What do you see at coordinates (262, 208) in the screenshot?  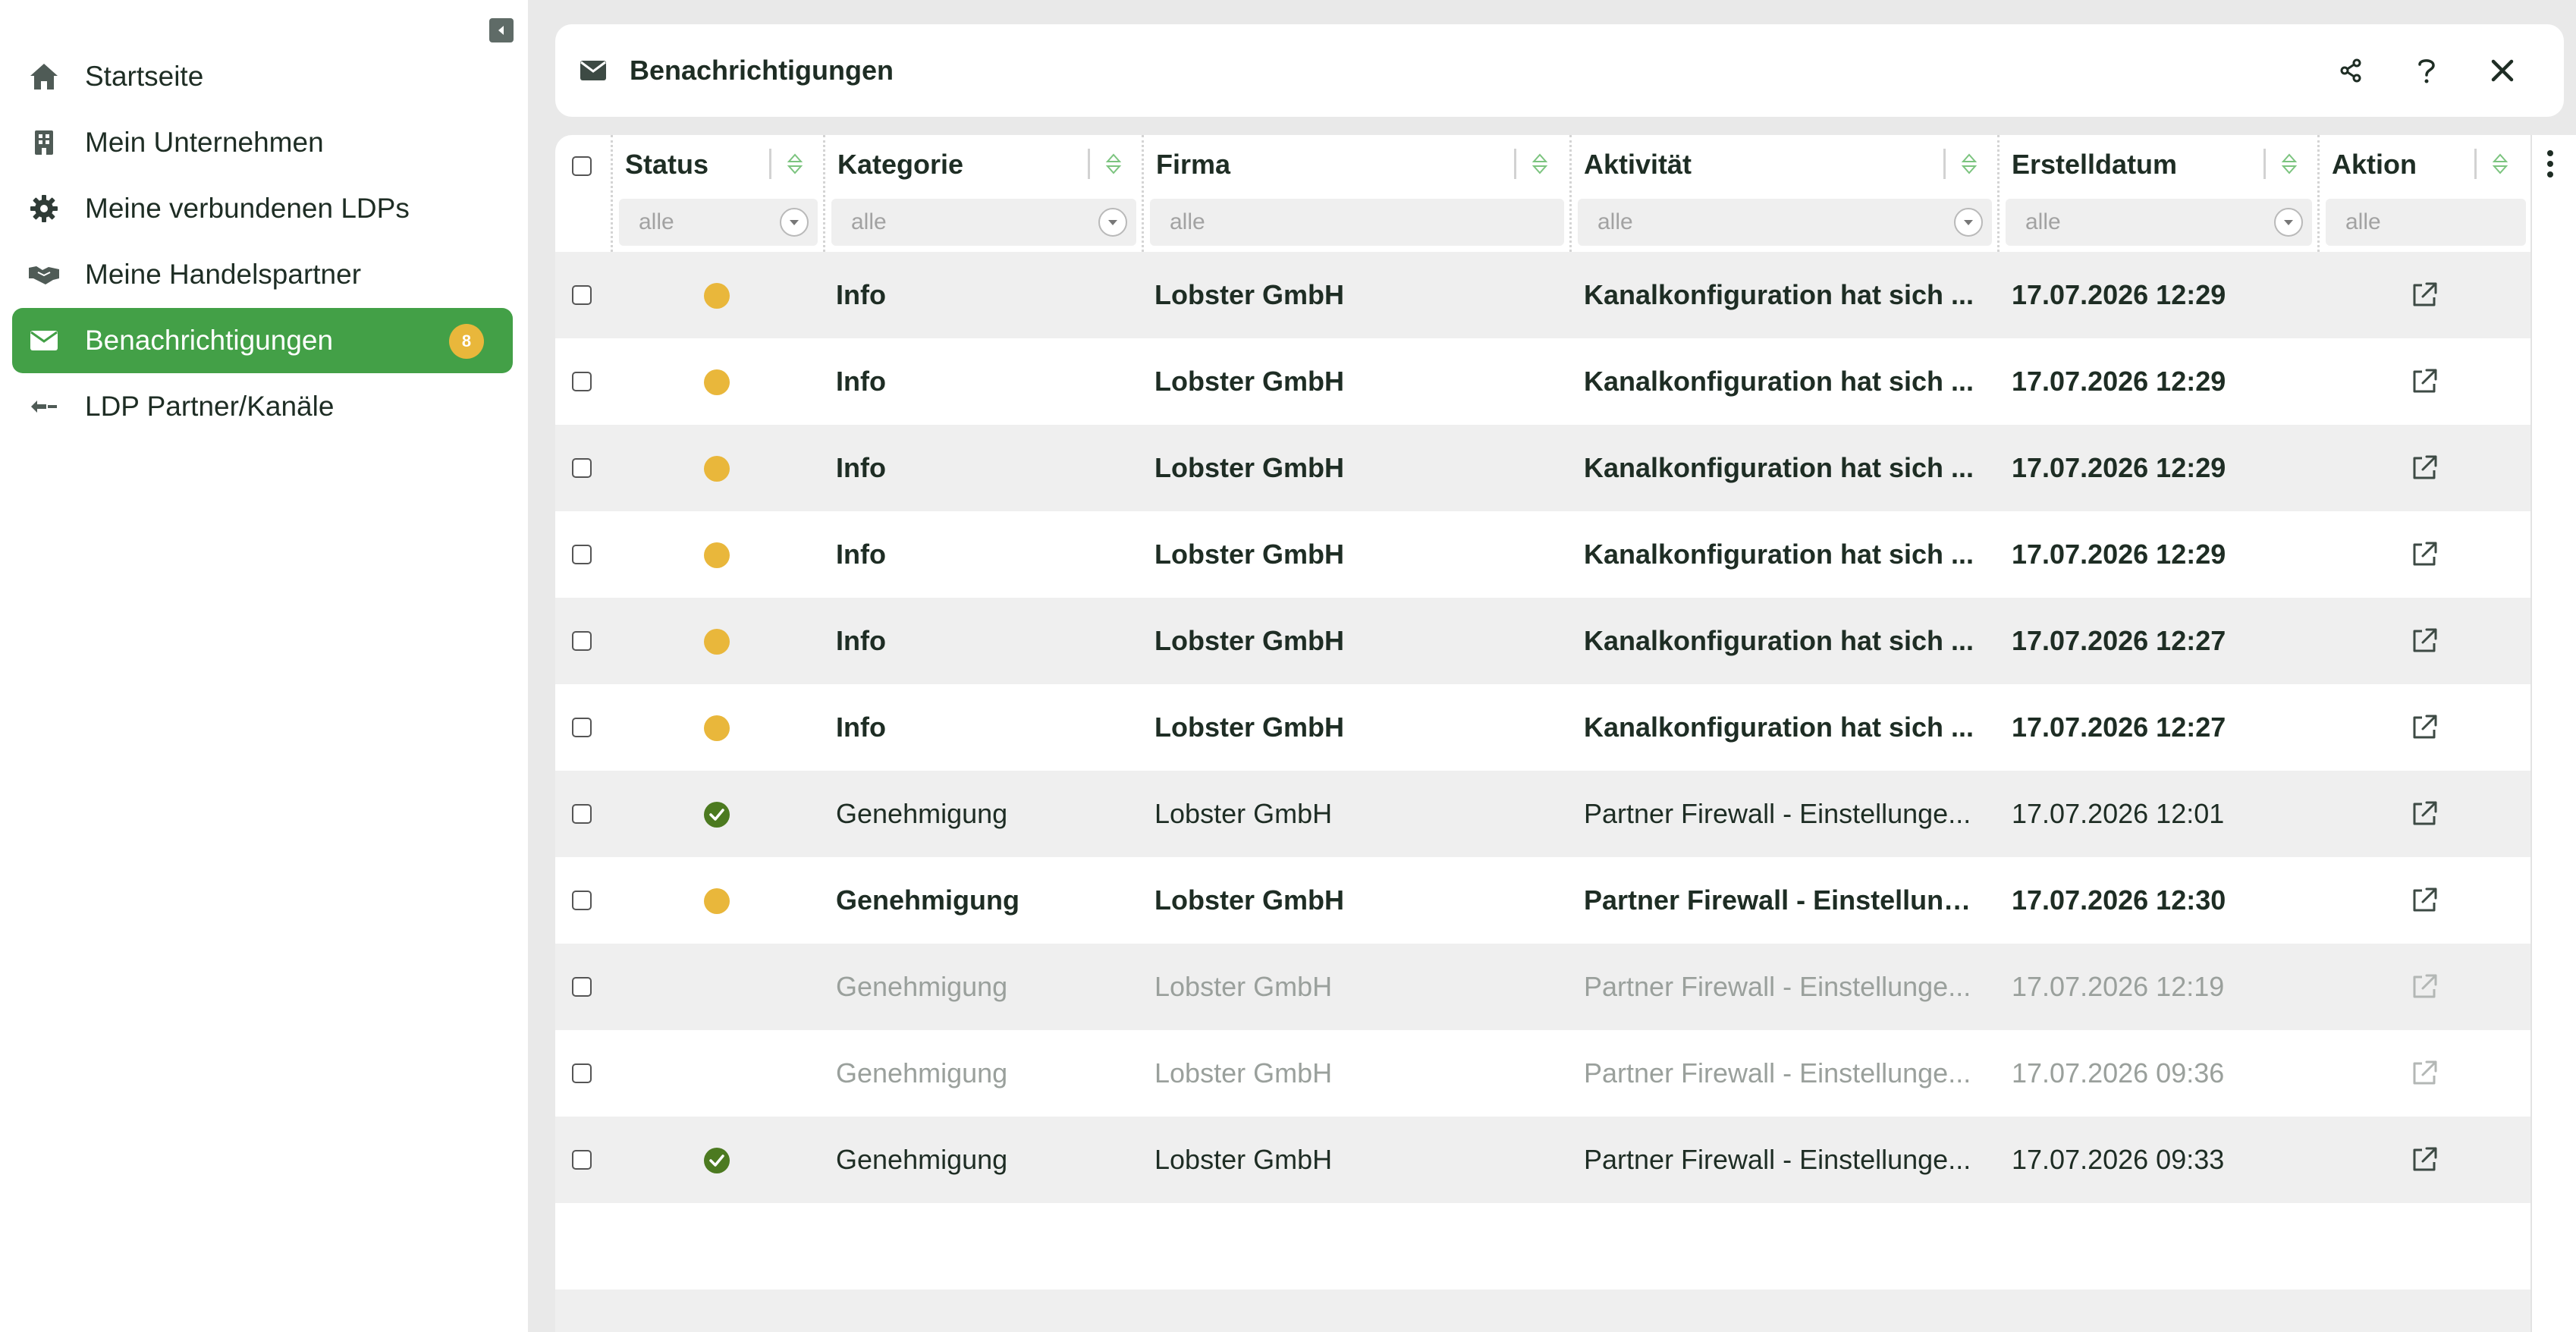 I see `sidebar-item-verbundene-ldps: Meine verbundenen LDPs` at bounding box center [262, 208].